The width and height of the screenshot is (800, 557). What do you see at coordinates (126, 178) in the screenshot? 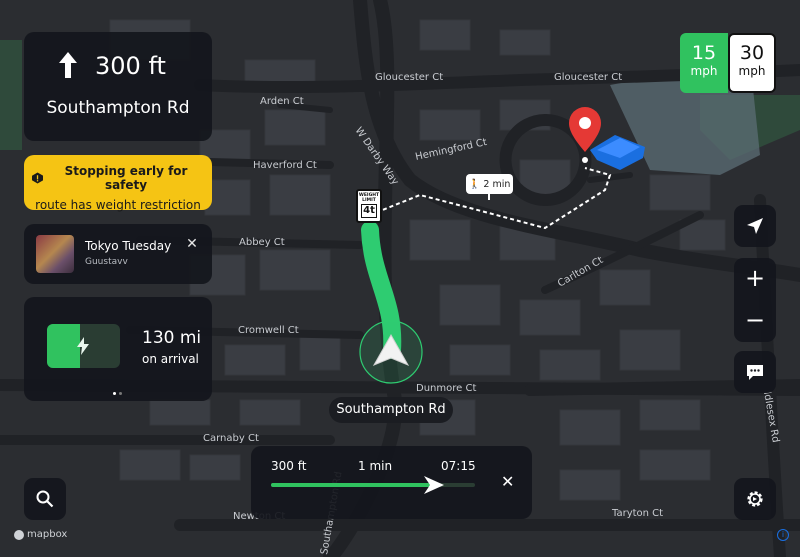
I see `alert-title: Stopping early for safety` at bounding box center [126, 178].